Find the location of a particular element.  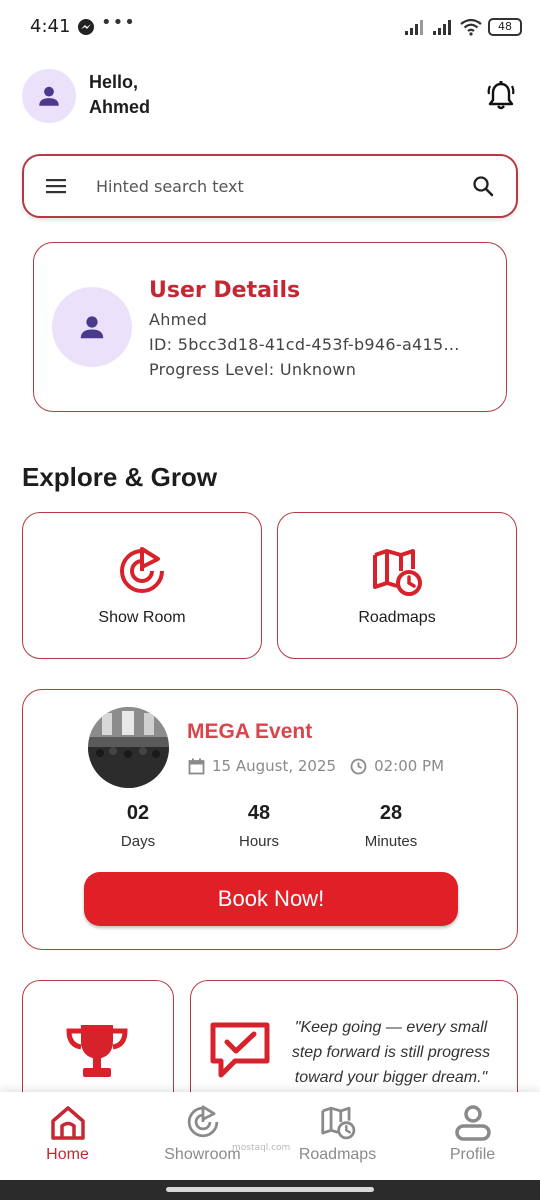

nav-home-label: Home is located at coordinates (67, 1154).